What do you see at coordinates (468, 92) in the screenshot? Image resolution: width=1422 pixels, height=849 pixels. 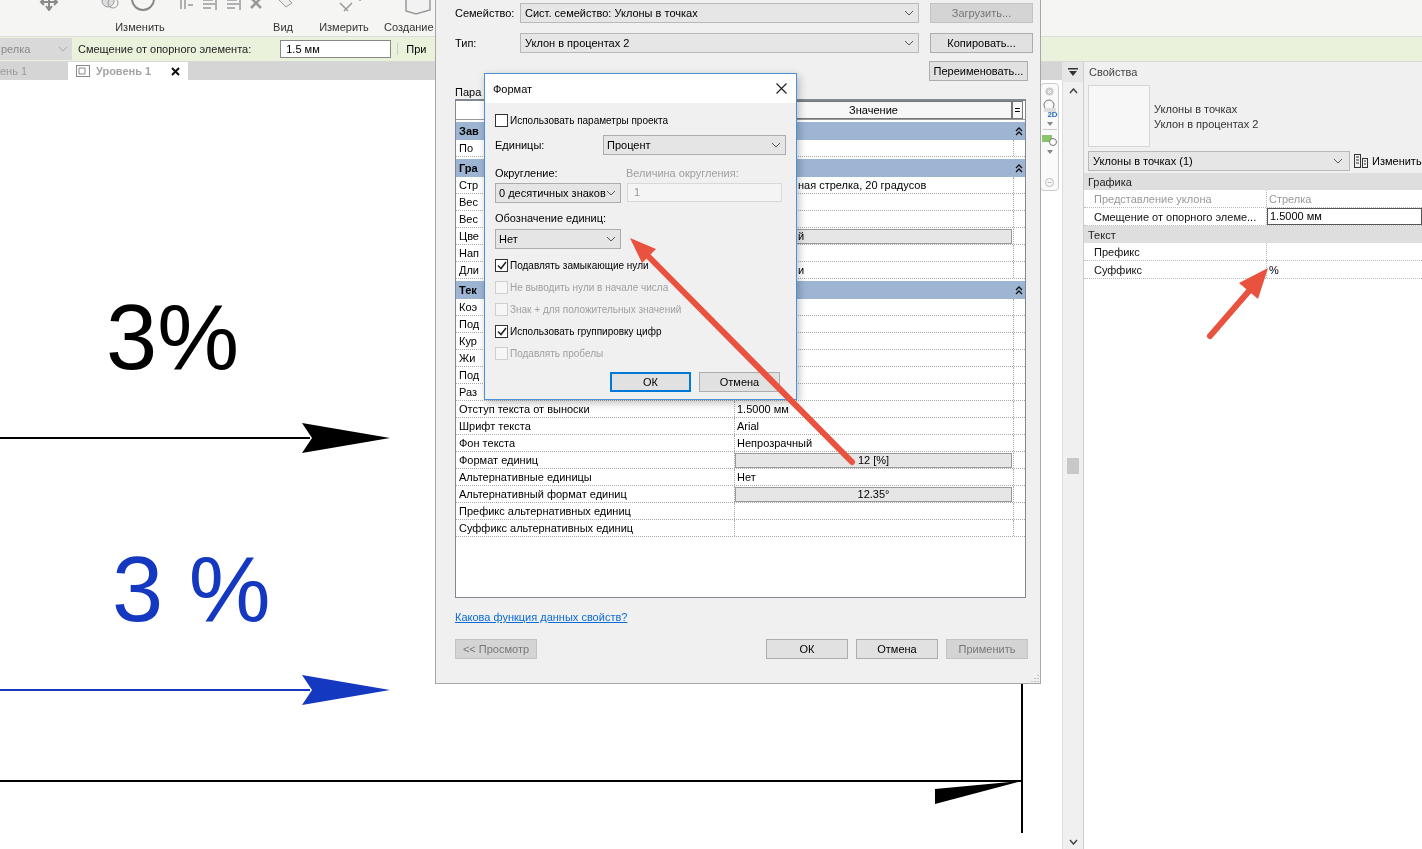 I see `section-label: Пара` at bounding box center [468, 92].